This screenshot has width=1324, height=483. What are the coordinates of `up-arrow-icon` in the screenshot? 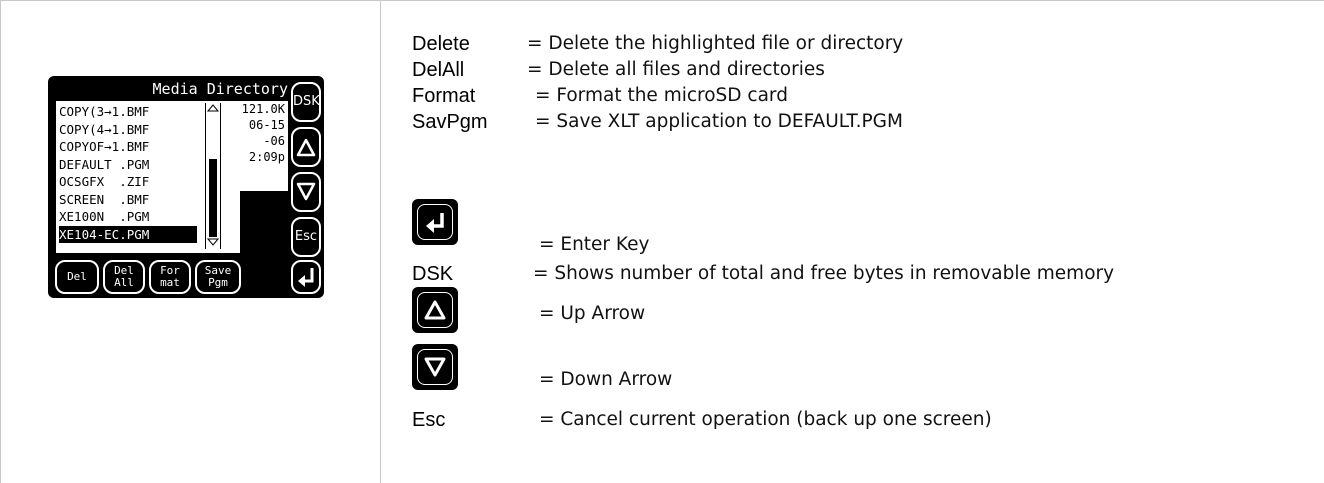 It's located at (306, 147).